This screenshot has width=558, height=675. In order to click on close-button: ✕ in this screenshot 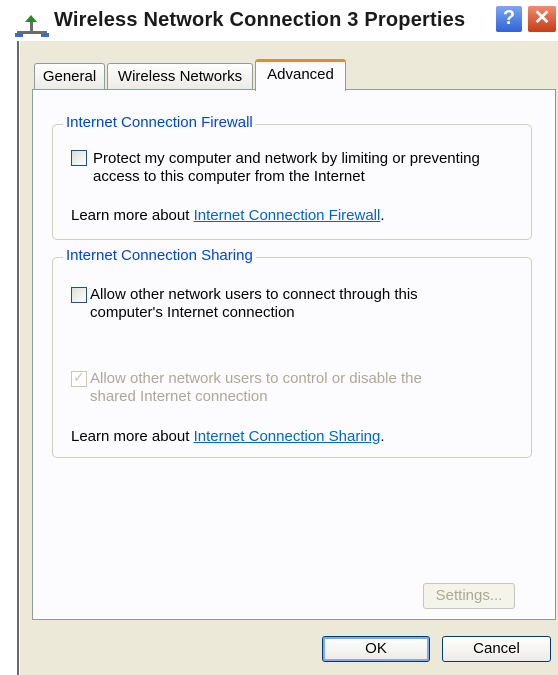, I will do `click(542, 19)`.